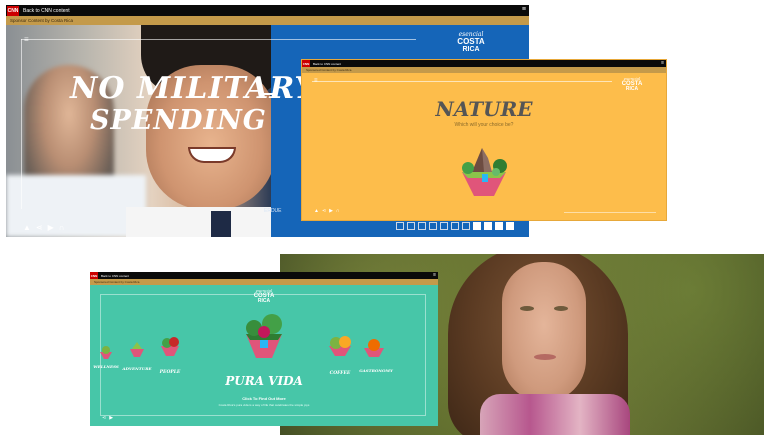 The image size is (764, 435). Describe the element at coordinates (555, 414) in the screenshot. I see `woman-scarf` at that location.